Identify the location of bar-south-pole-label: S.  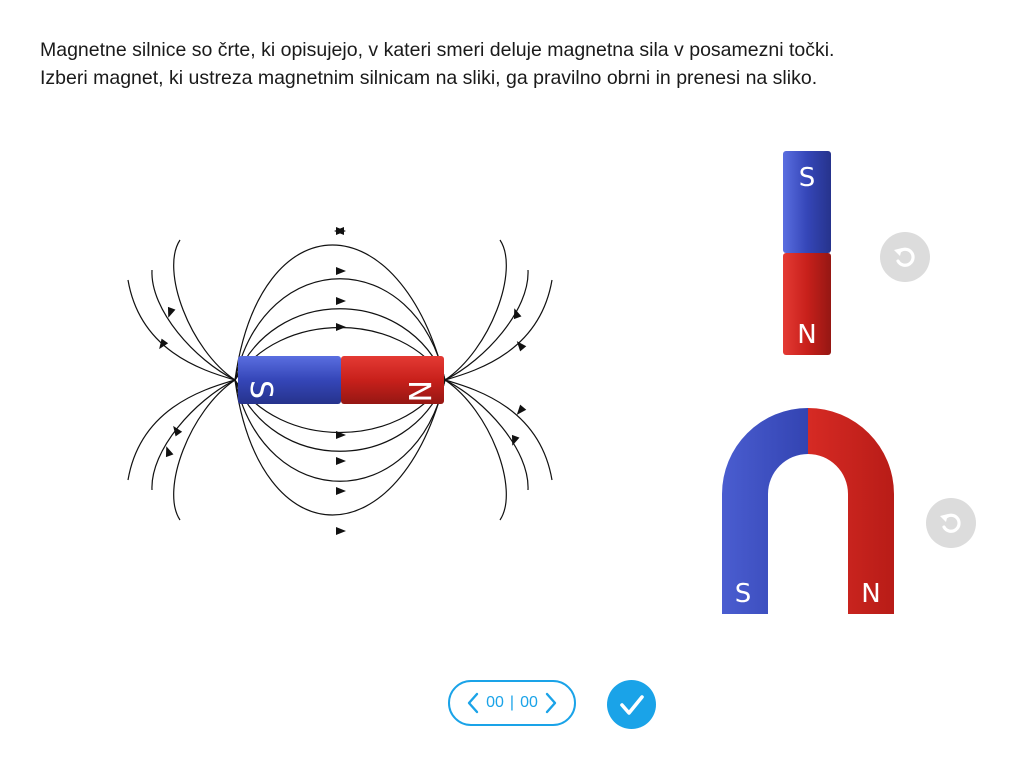
(807, 178).